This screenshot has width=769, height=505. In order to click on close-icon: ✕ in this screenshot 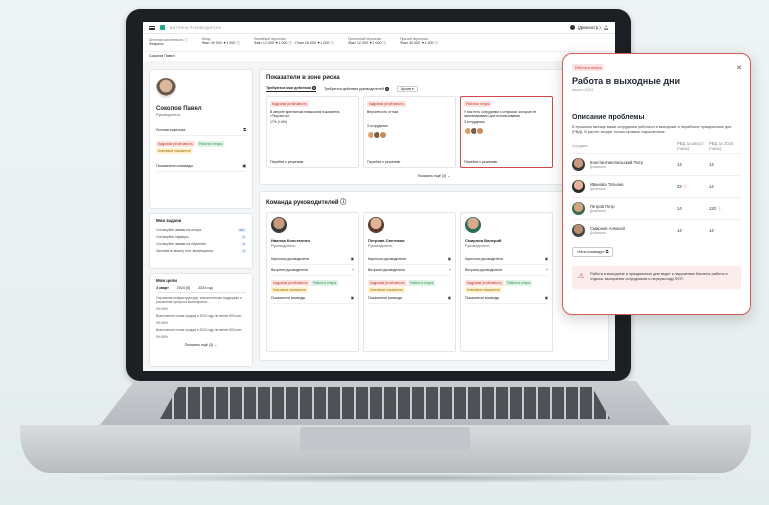, I will do `click(739, 68)`.